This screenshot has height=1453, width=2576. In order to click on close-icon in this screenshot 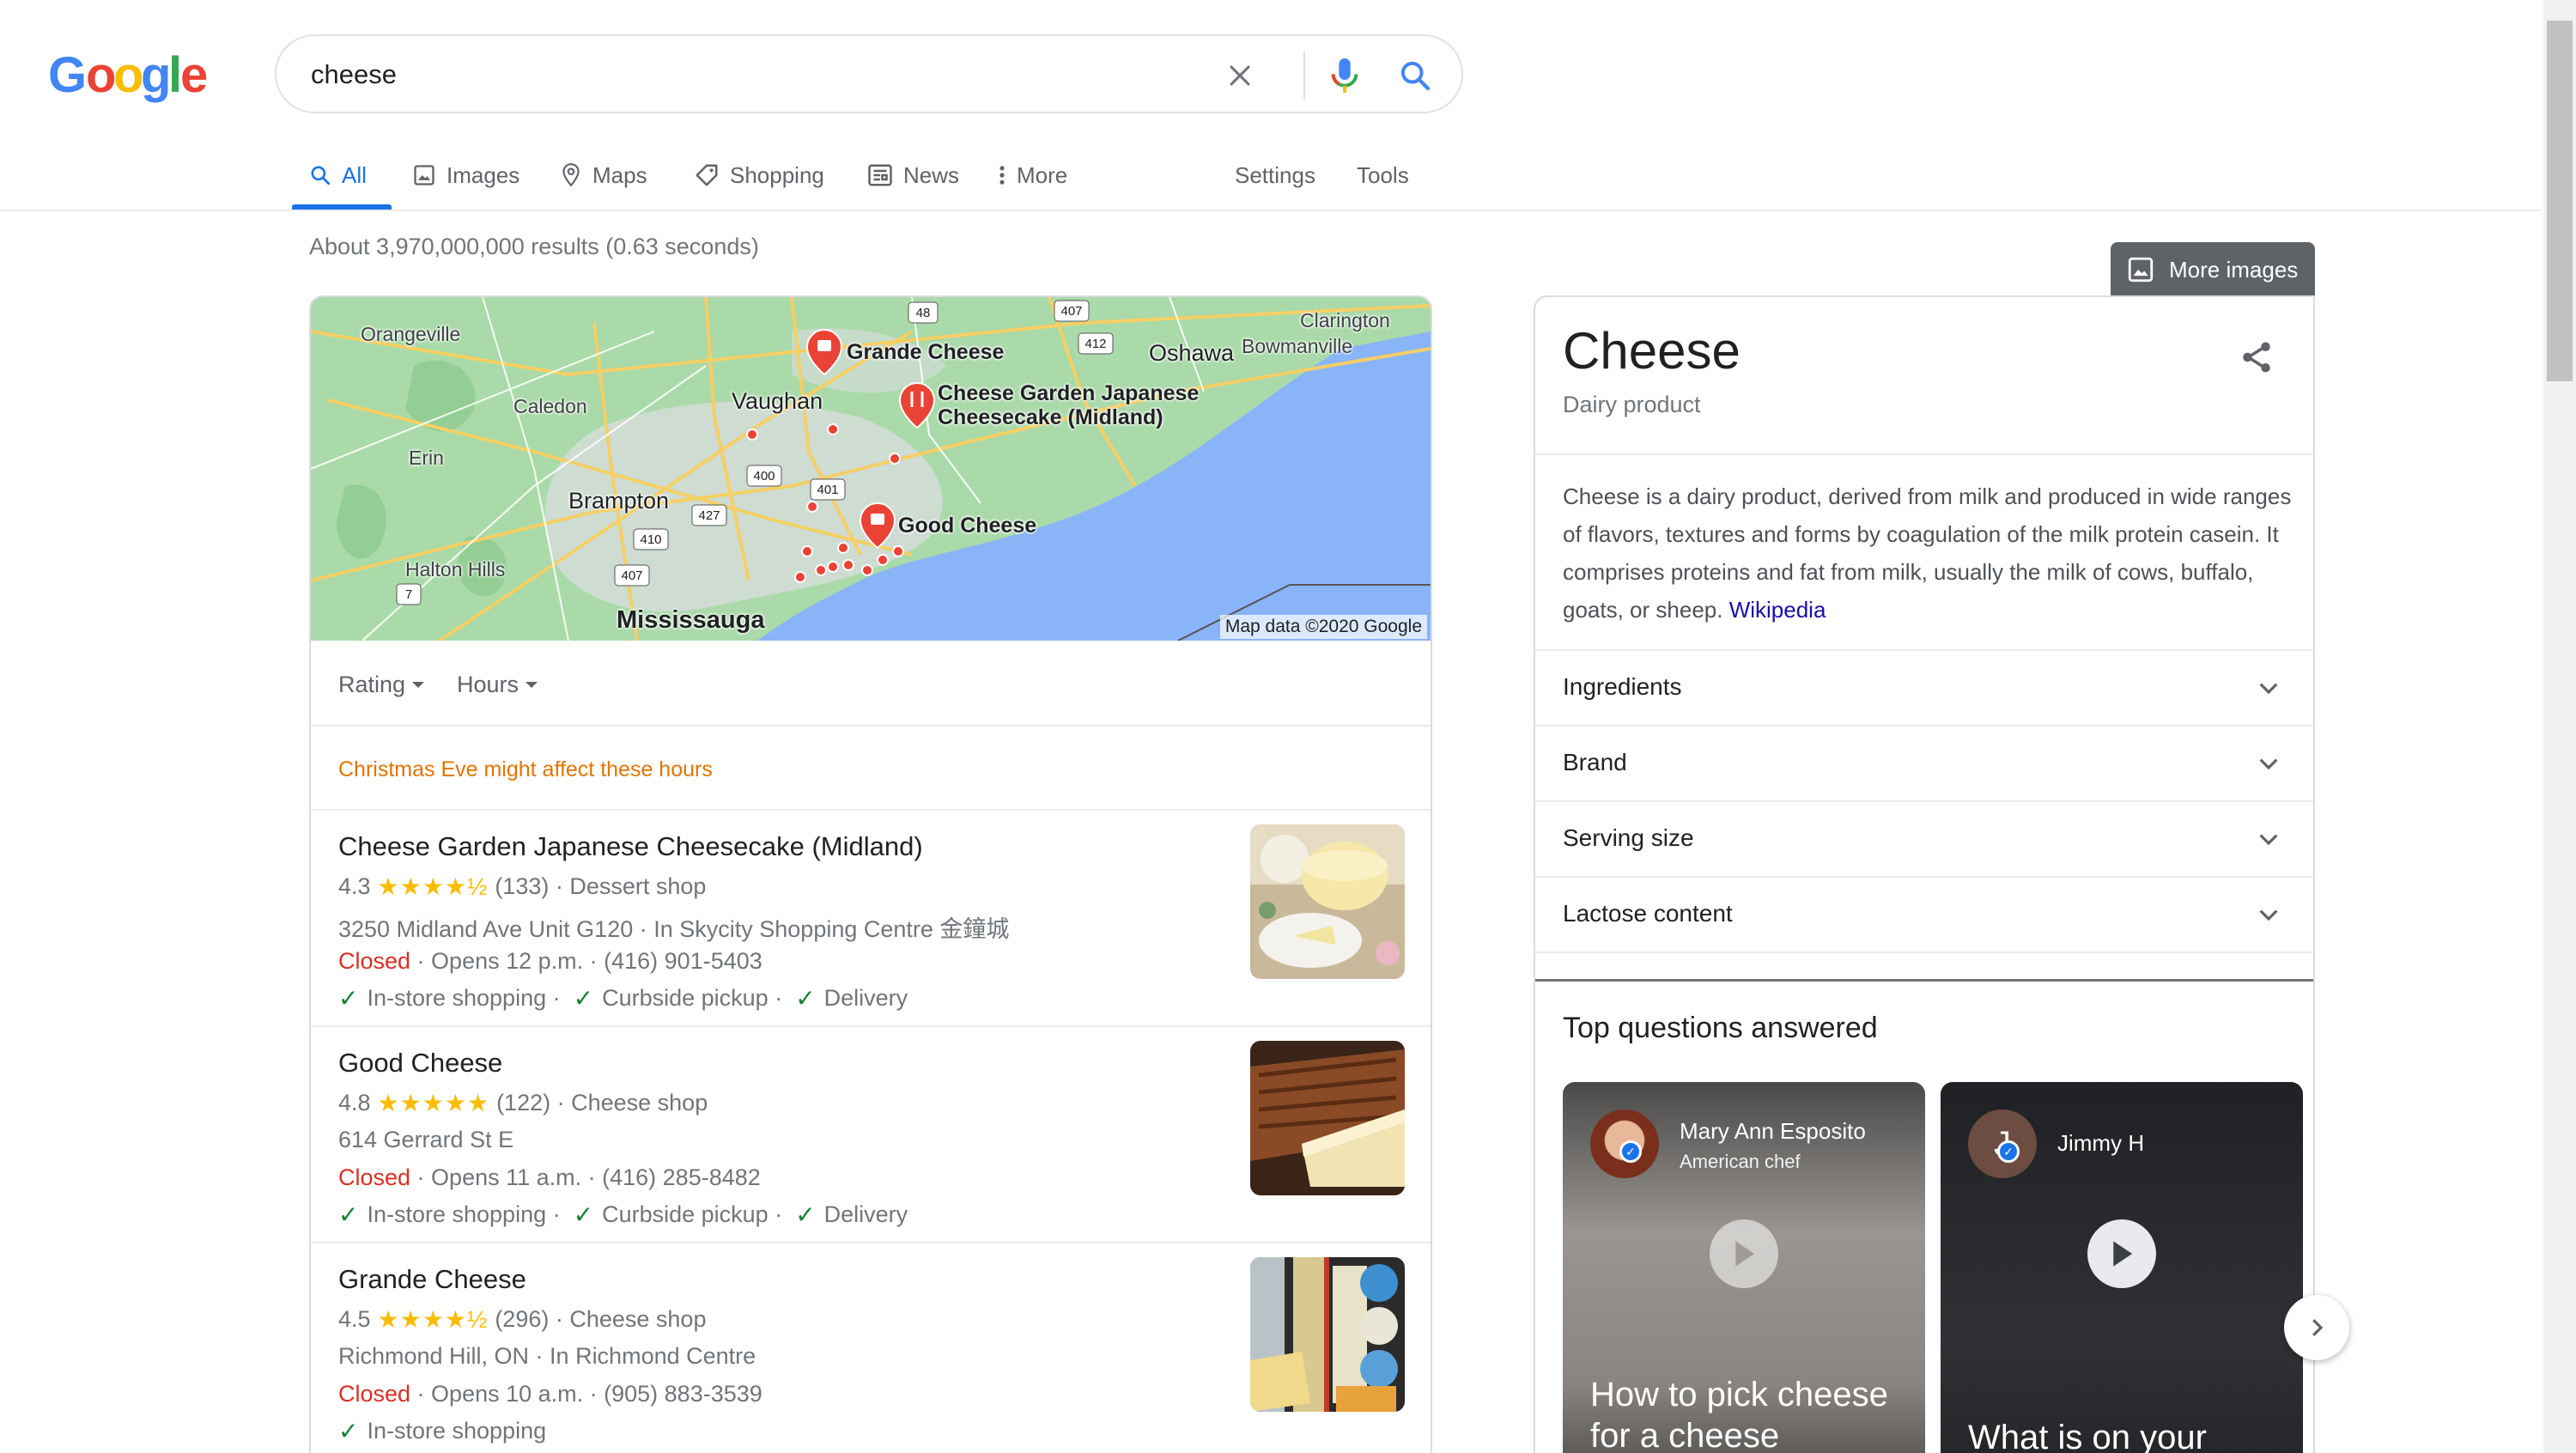, I will do `click(1240, 75)`.